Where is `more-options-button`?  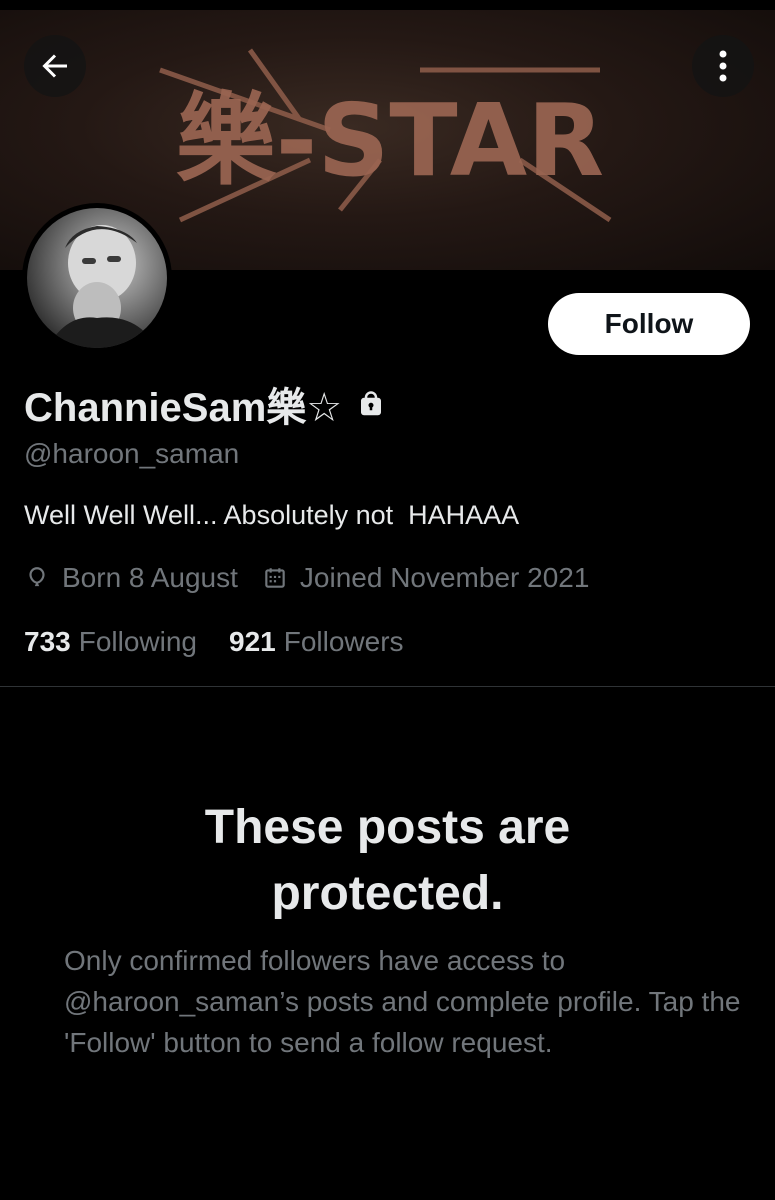
more-options-button is located at coordinates (723, 66).